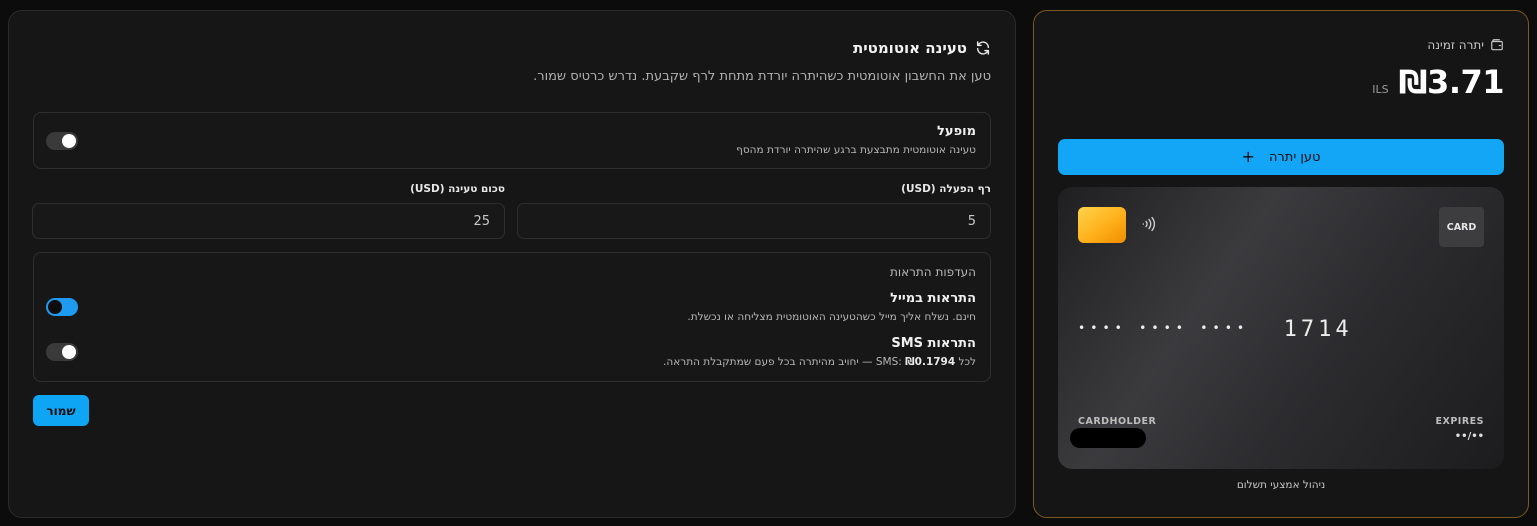 The width and height of the screenshot is (1537, 526). What do you see at coordinates (1497, 45) in the screenshot?
I see `wallet-icon` at bounding box center [1497, 45].